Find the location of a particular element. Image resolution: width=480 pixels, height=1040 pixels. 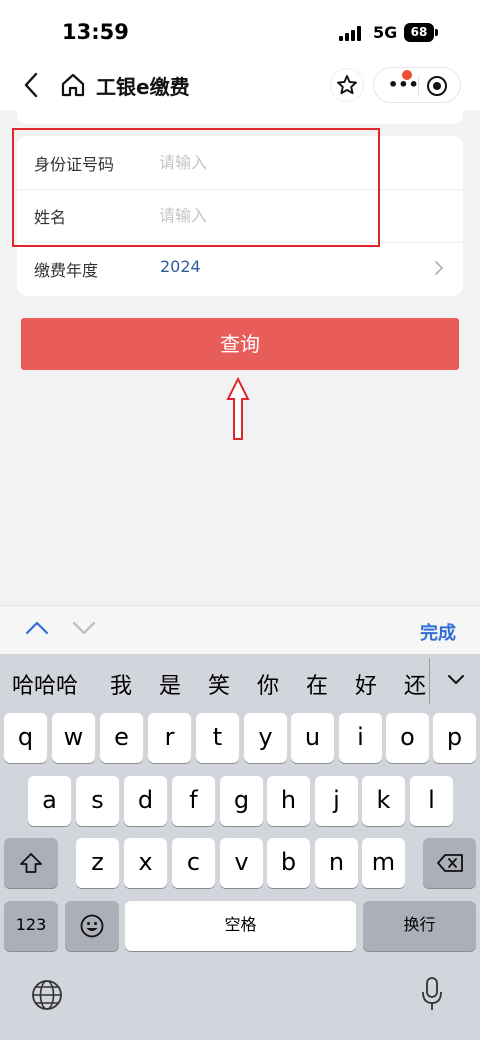

shift-icon is located at coordinates (31, 863).